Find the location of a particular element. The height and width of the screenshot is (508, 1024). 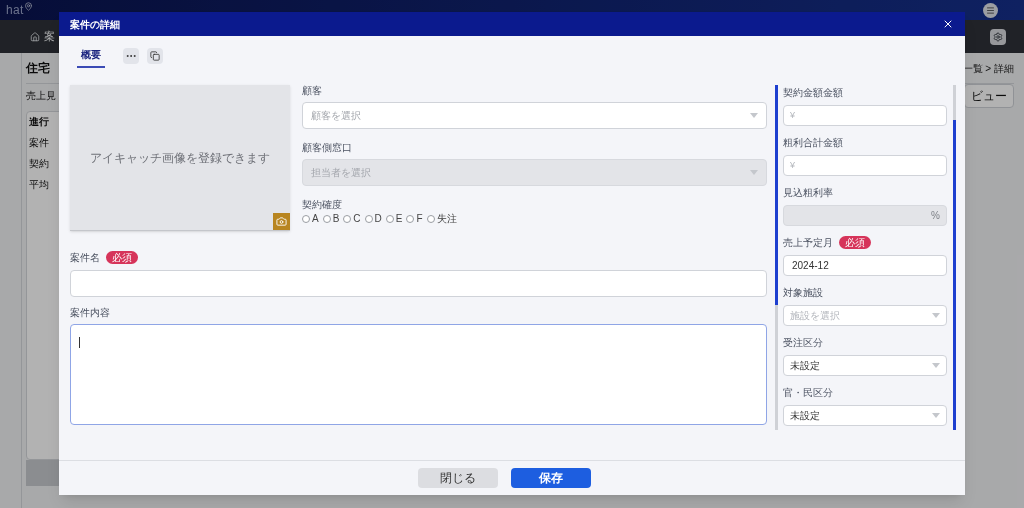

radio-option: F is located at coordinates (414, 219).